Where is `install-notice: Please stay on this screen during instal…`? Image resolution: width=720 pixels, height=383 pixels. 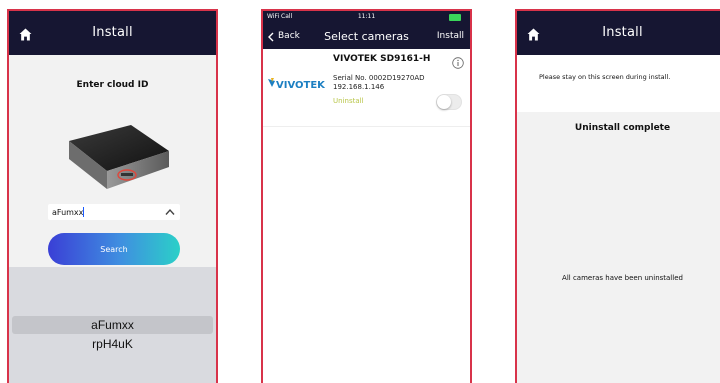
install-notice: Please stay on this screen during instal… is located at coordinates (618, 83).